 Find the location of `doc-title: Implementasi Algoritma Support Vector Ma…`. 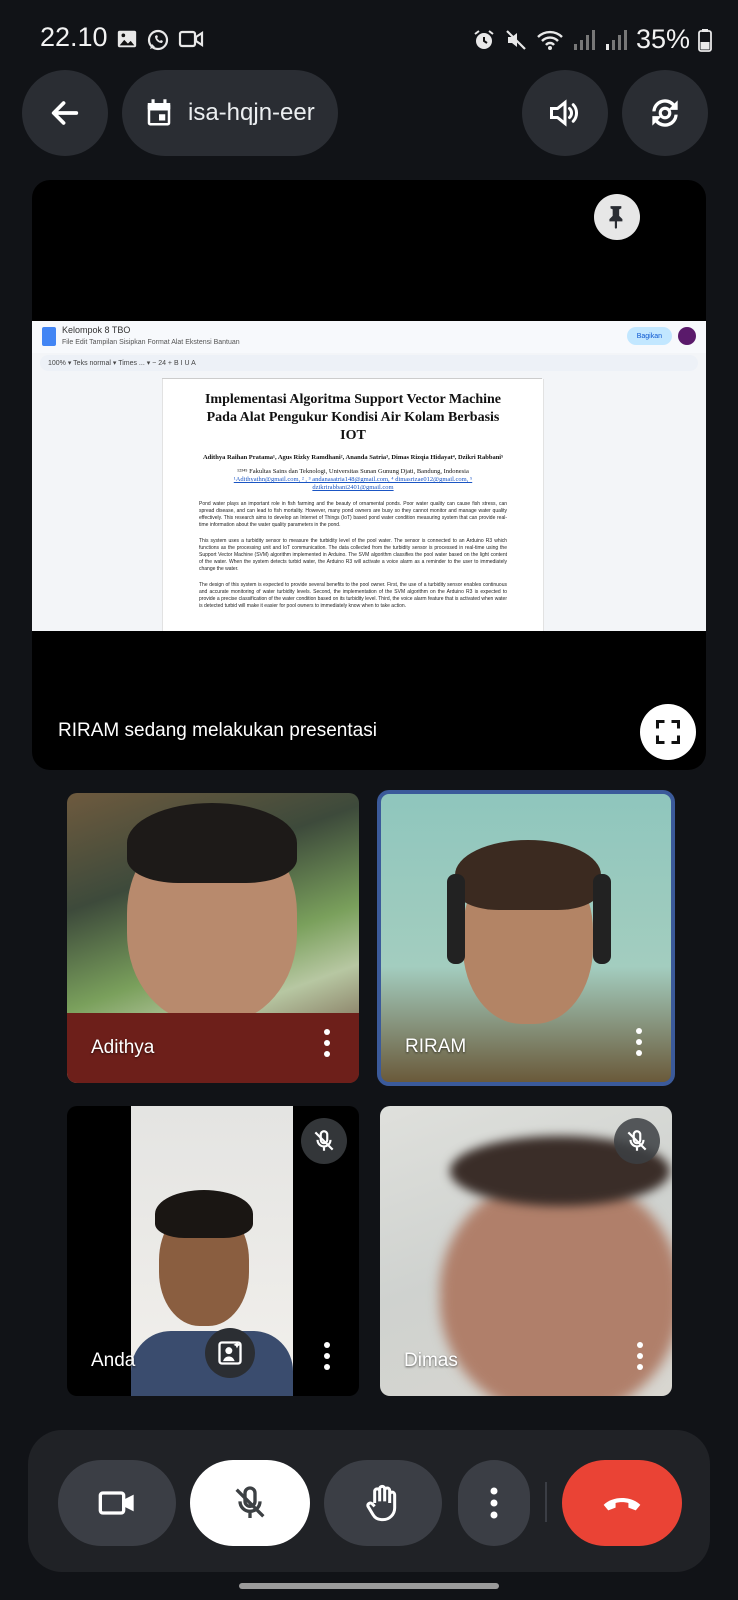

doc-title: Implementasi Algoritma Support Vector Ma… is located at coordinates (353, 417).